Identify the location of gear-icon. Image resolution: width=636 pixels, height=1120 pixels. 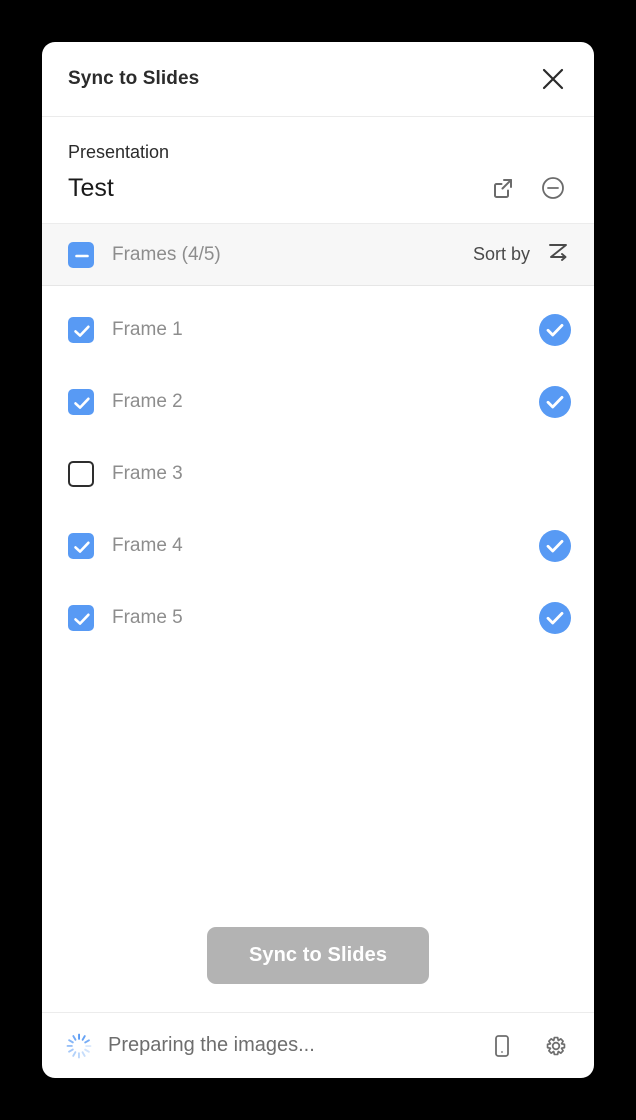
(556, 1046).